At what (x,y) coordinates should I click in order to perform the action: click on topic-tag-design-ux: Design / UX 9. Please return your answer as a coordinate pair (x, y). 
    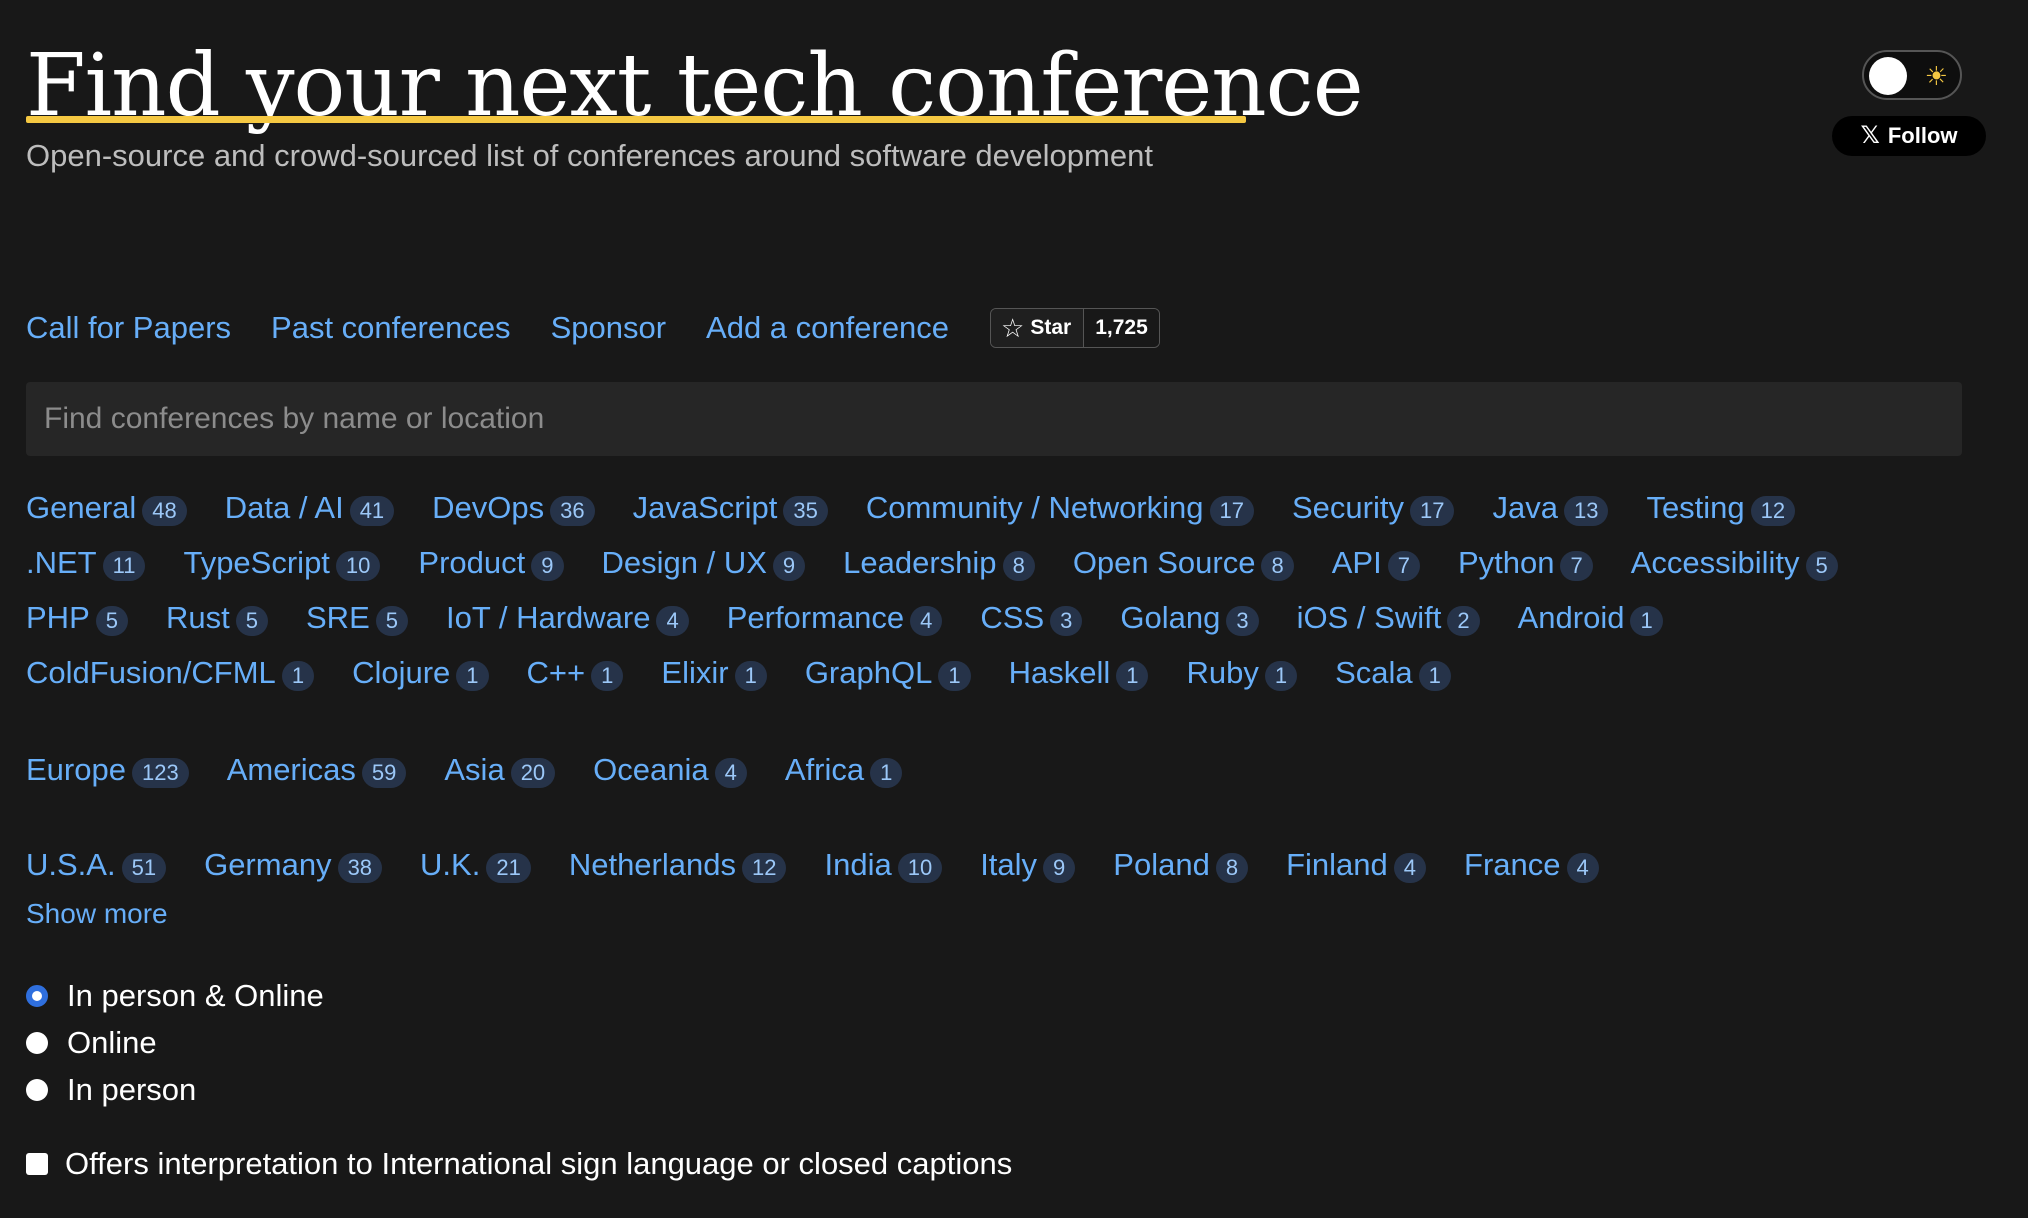
    Looking at the image, I should click on (704, 562).